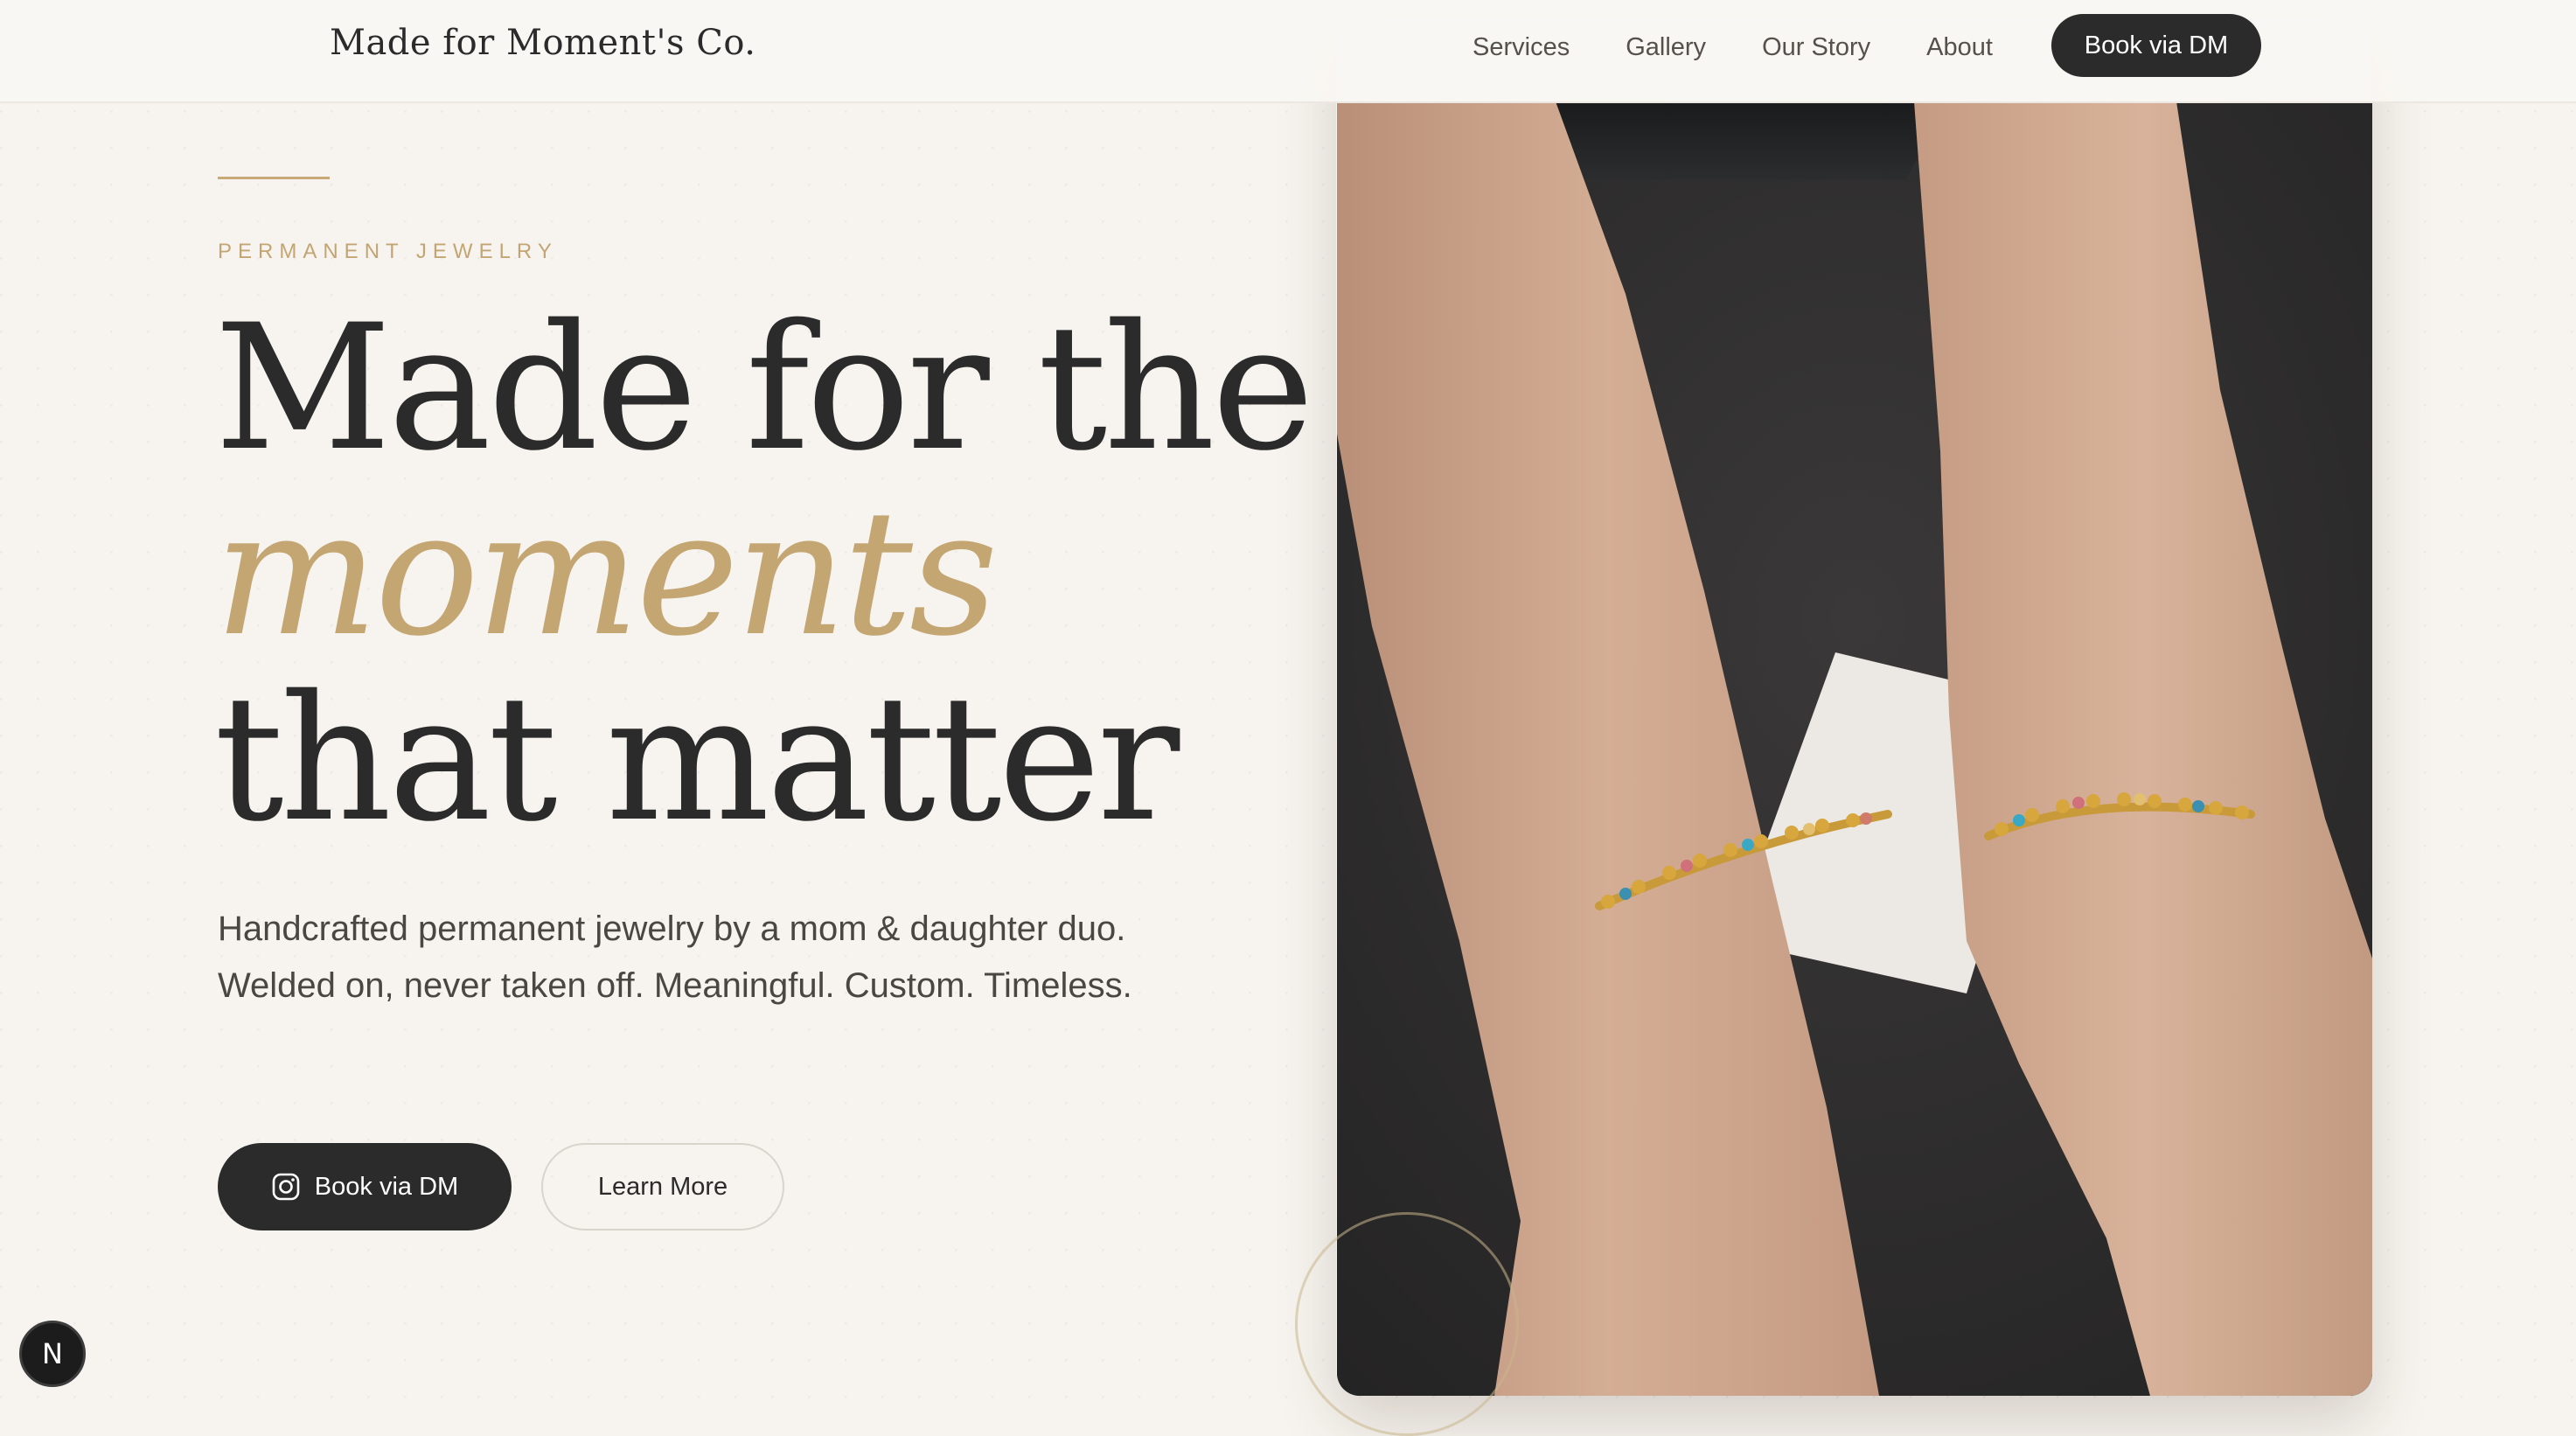 The image size is (2576, 1436). Describe the element at coordinates (764, 388) in the screenshot. I see `headline-line-1: Made for the` at that location.